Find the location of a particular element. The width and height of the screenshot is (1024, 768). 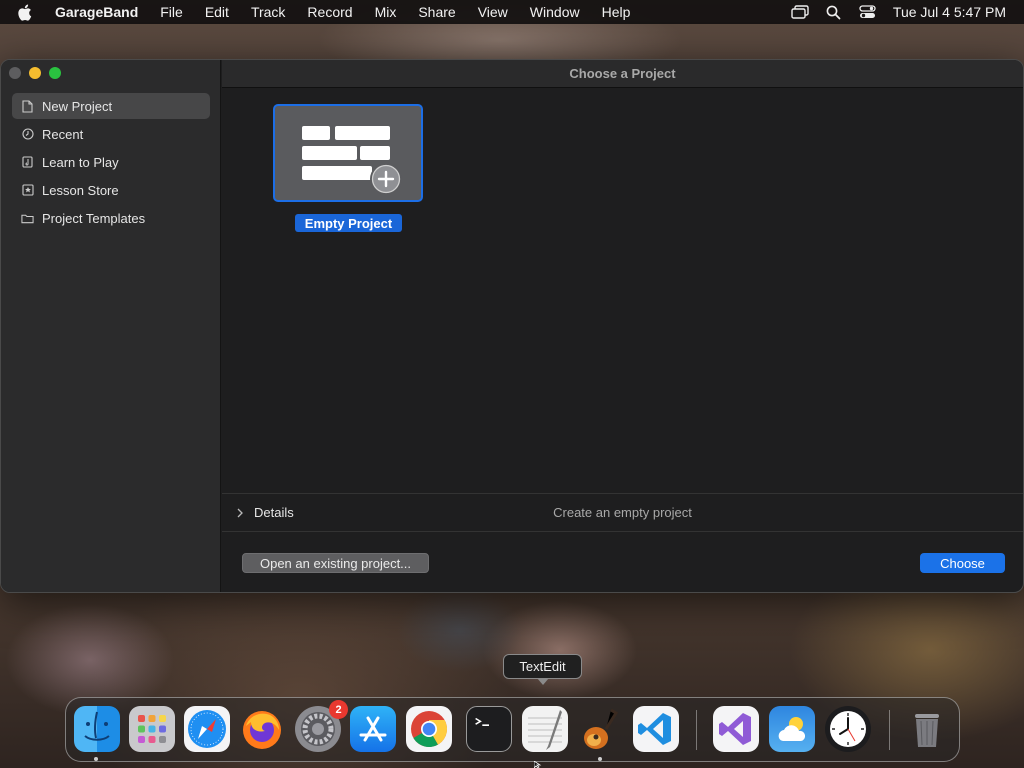

sidebar-item-recent: Recent is located at coordinates (111, 134).